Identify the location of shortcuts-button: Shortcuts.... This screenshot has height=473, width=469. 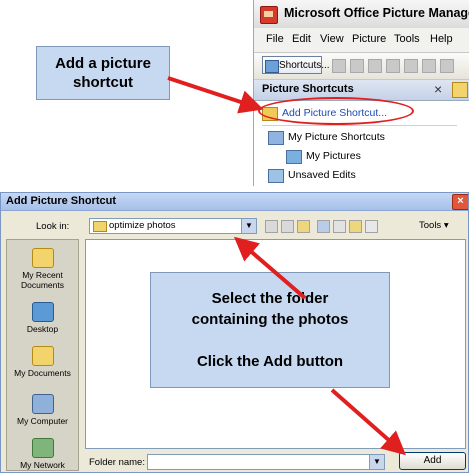
(296, 65).